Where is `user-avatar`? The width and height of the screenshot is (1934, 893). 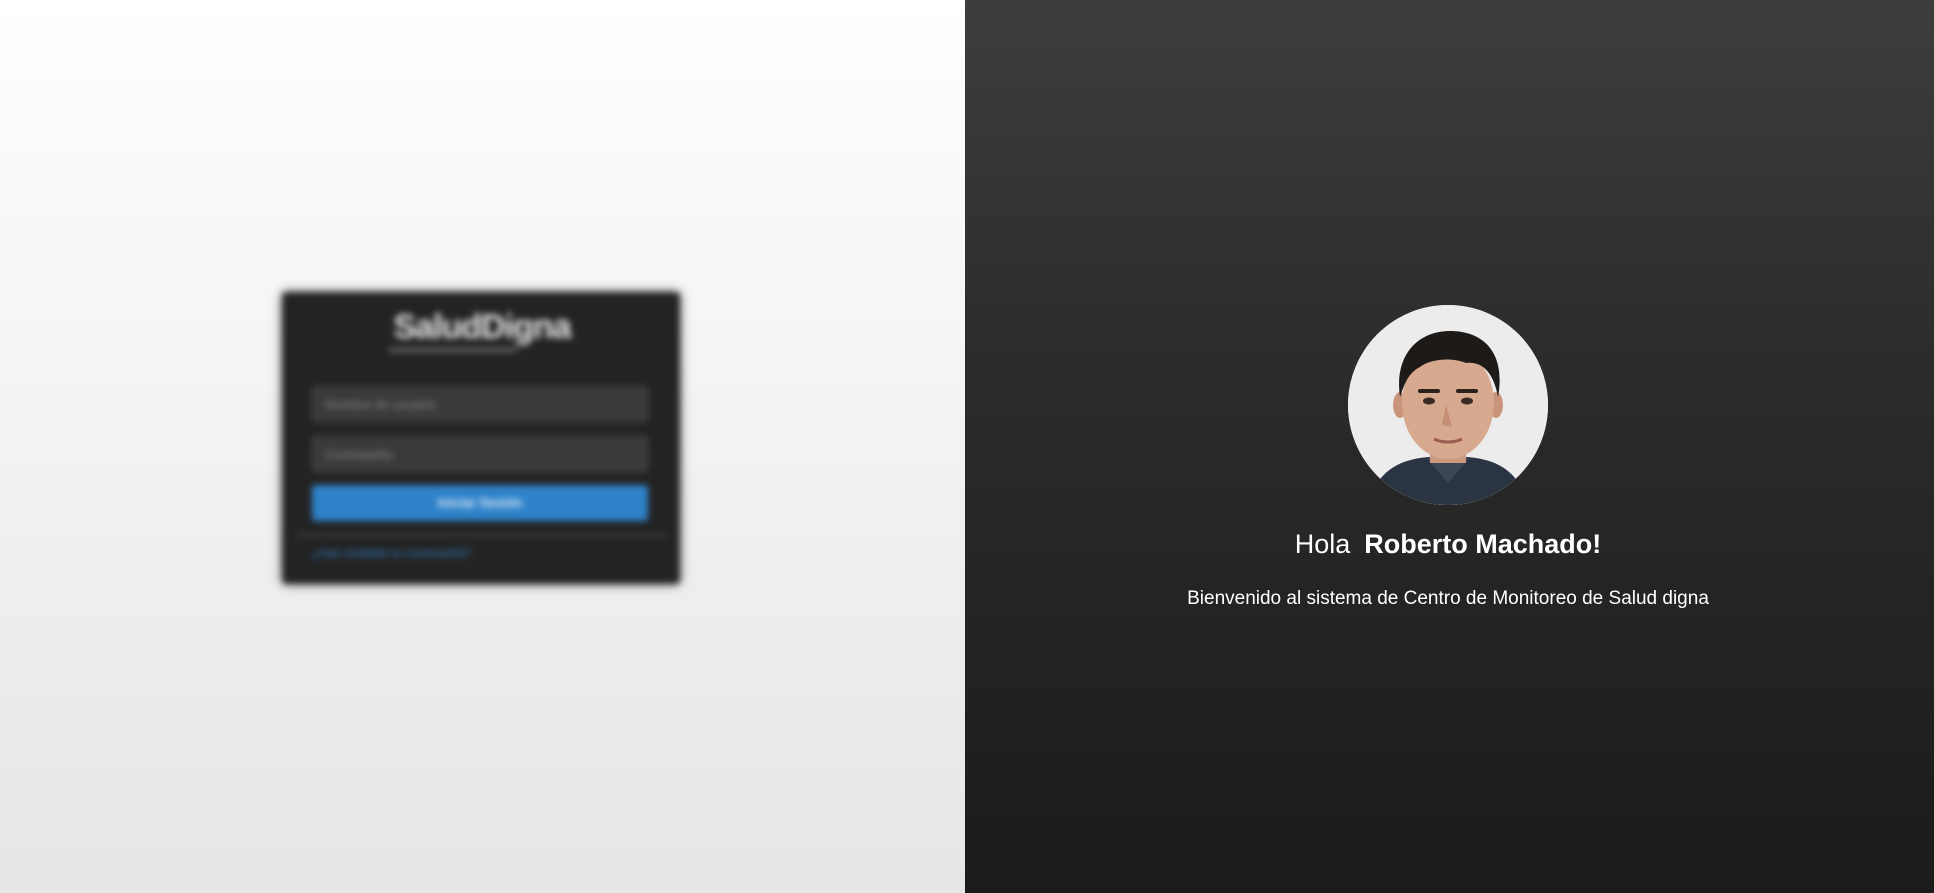 user-avatar is located at coordinates (1448, 405).